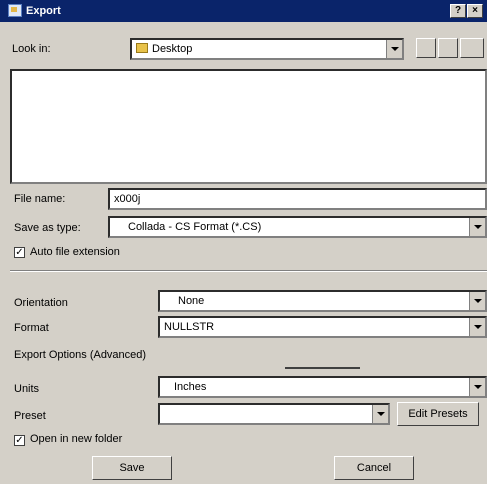 This screenshot has width=487, height=484. What do you see at coordinates (472, 48) in the screenshot?
I see `view-menu-icon` at bounding box center [472, 48].